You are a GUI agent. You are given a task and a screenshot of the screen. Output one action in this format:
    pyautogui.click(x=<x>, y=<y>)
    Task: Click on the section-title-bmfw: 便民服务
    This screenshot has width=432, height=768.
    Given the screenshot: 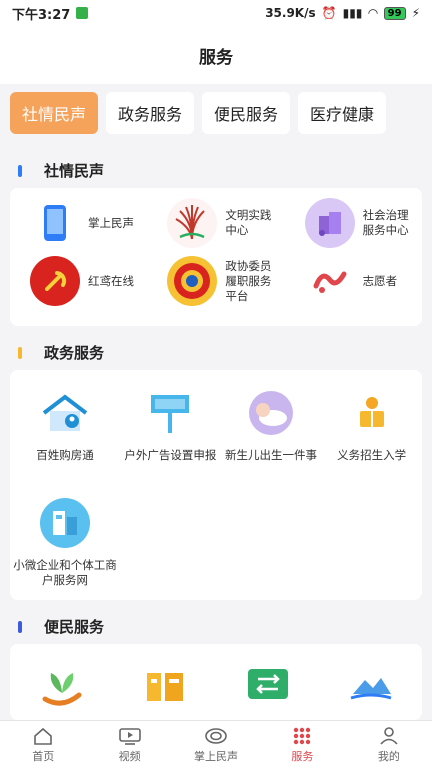 What is the action you would take?
    pyautogui.click(x=61, y=626)
    